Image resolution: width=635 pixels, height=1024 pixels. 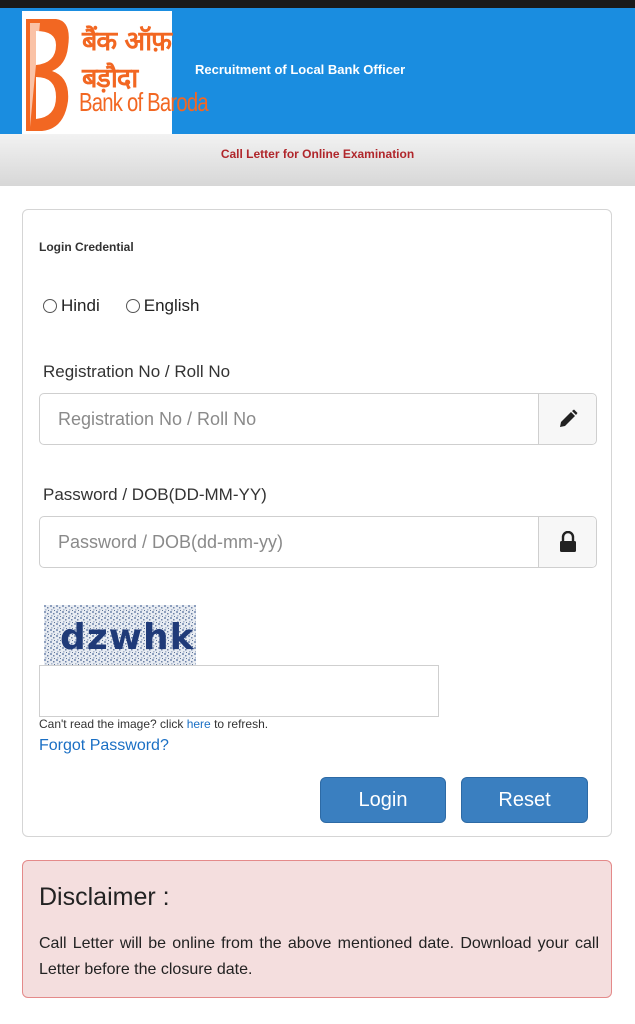 What do you see at coordinates (239, 691) in the screenshot?
I see `captcha-input` at bounding box center [239, 691].